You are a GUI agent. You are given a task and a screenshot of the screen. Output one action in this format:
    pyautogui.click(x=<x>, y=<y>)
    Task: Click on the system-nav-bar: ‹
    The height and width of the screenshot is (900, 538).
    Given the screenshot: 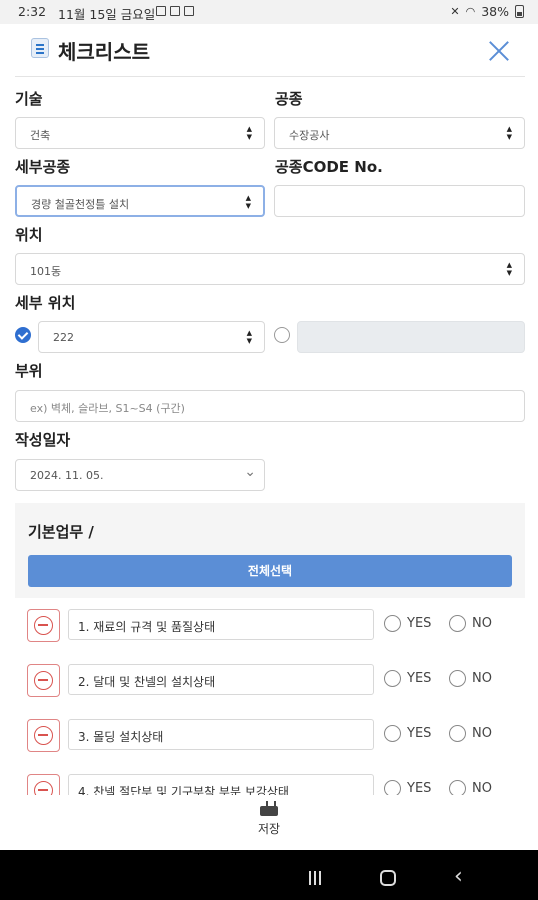 What is the action you would take?
    pyautogui.click(x=269, y=875)
    